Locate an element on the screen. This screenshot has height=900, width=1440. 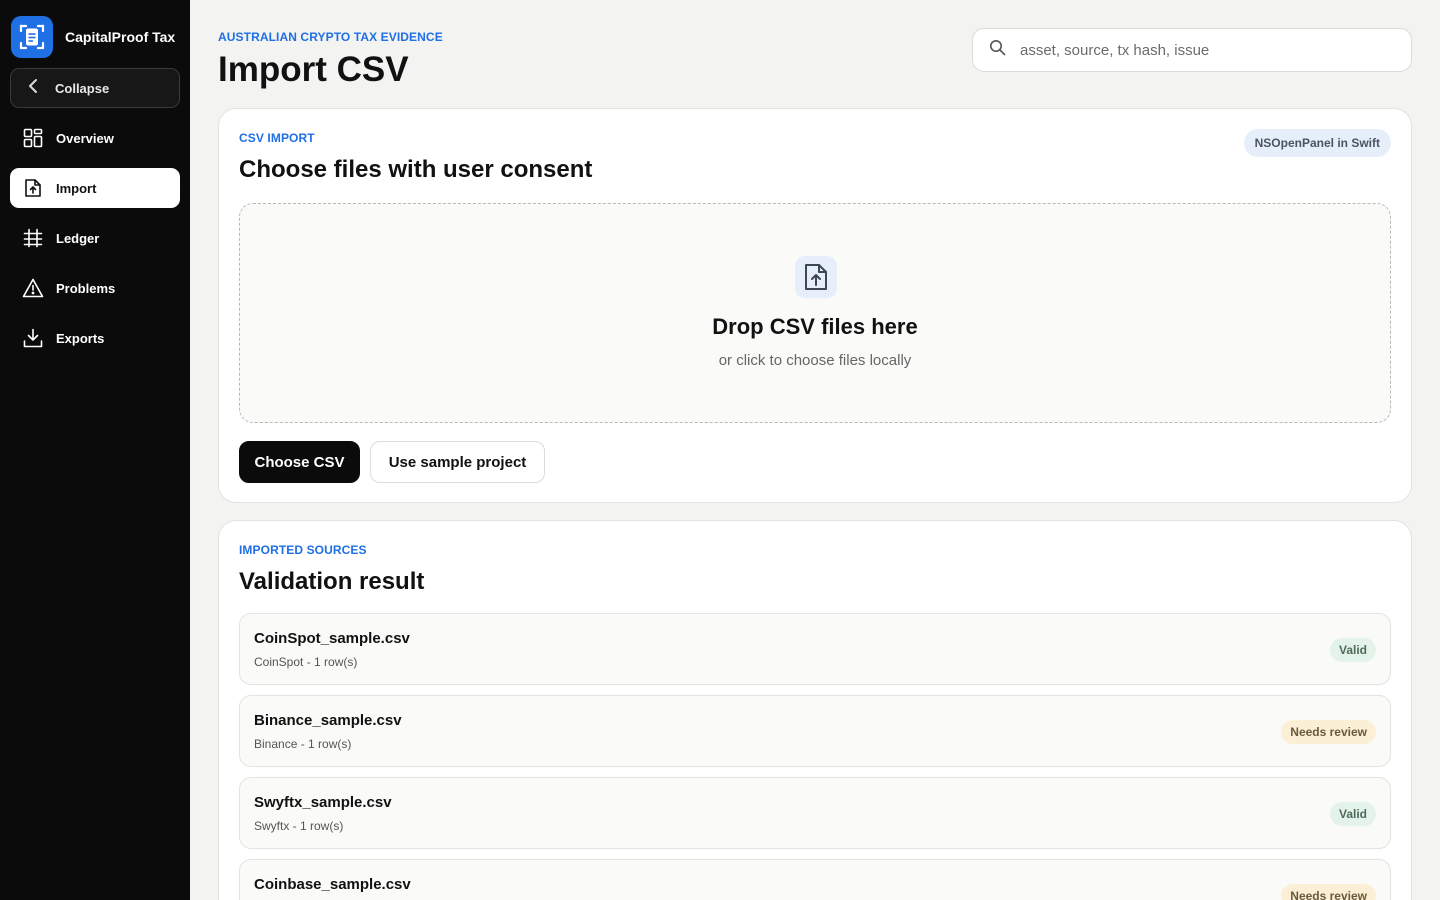
sidebar-item-label: Ledger is located at coordinates (78, 238).